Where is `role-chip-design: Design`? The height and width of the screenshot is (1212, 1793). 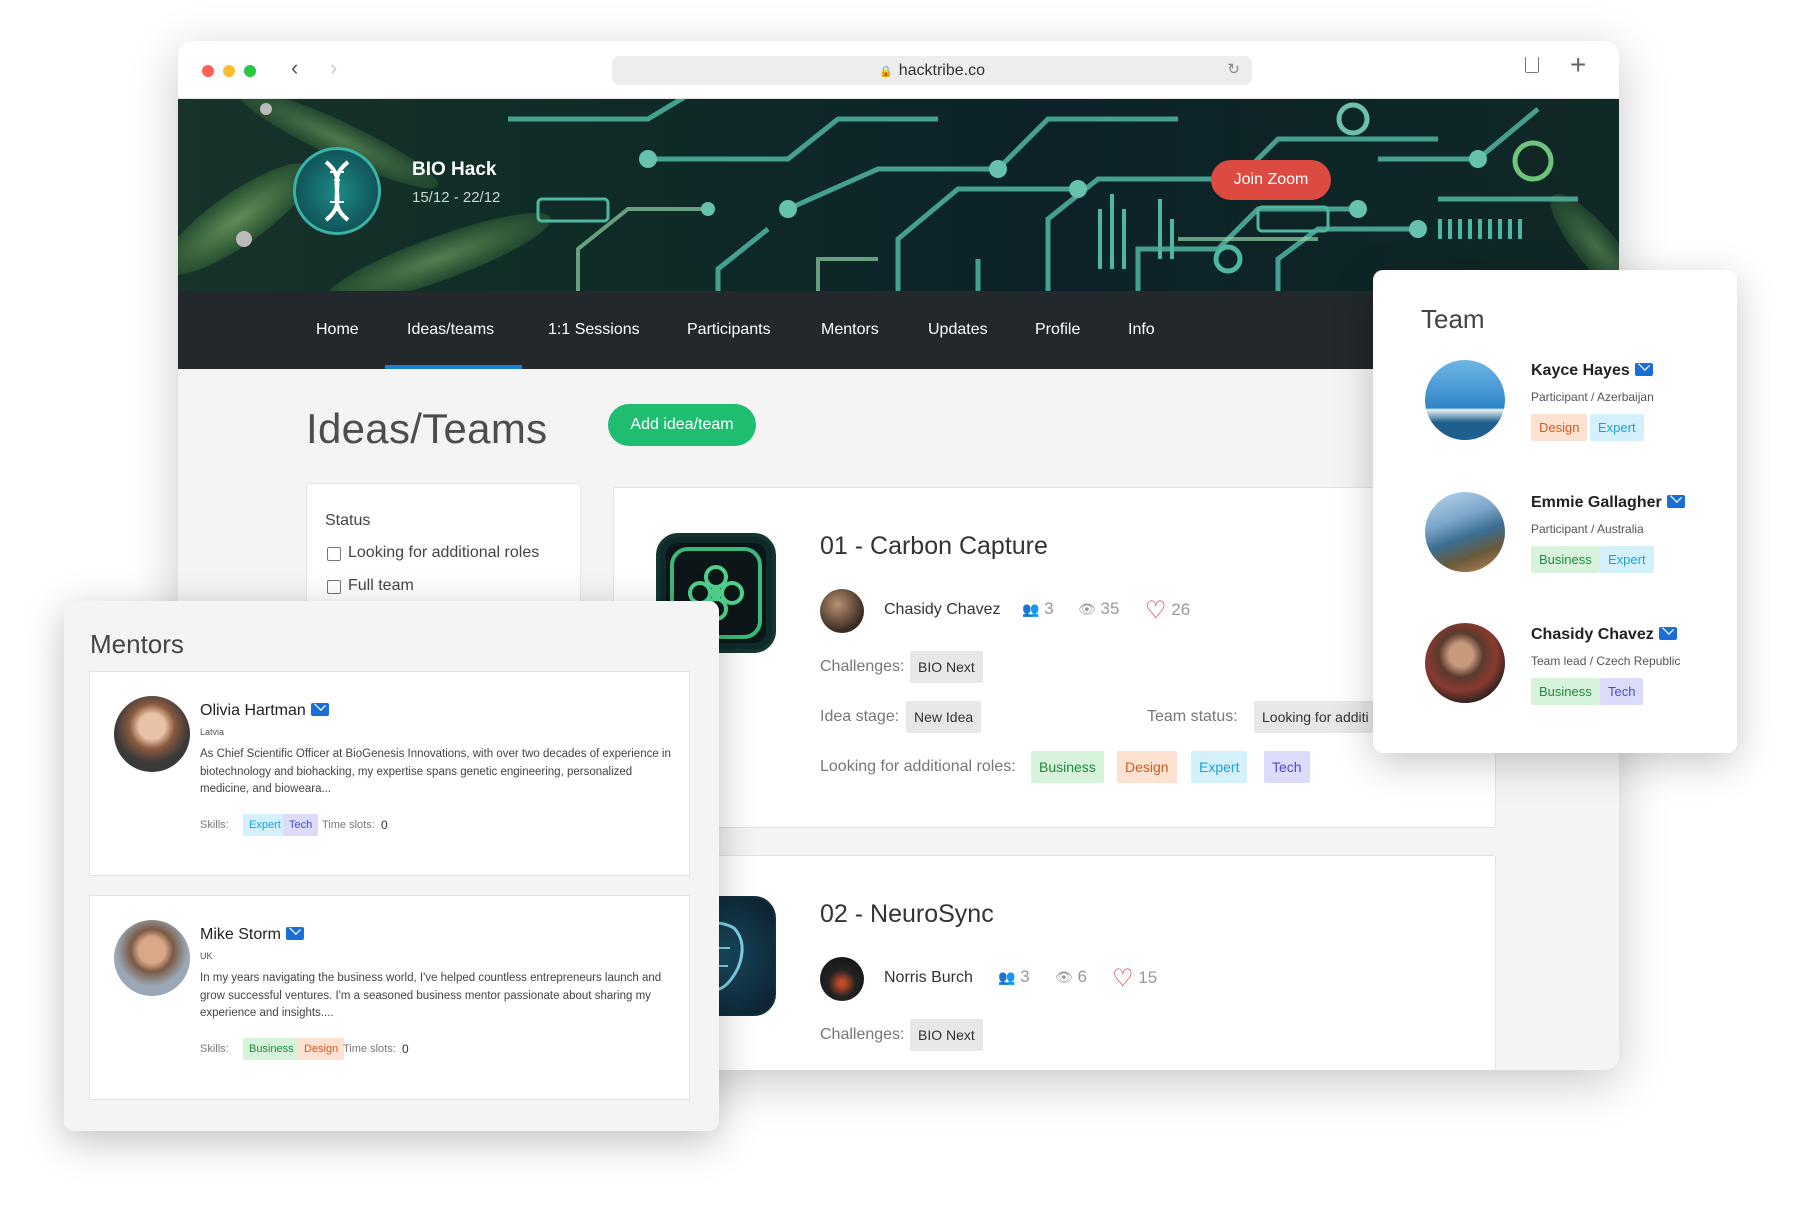
role-chip-design: Design is located at coordinates (1147, 767).